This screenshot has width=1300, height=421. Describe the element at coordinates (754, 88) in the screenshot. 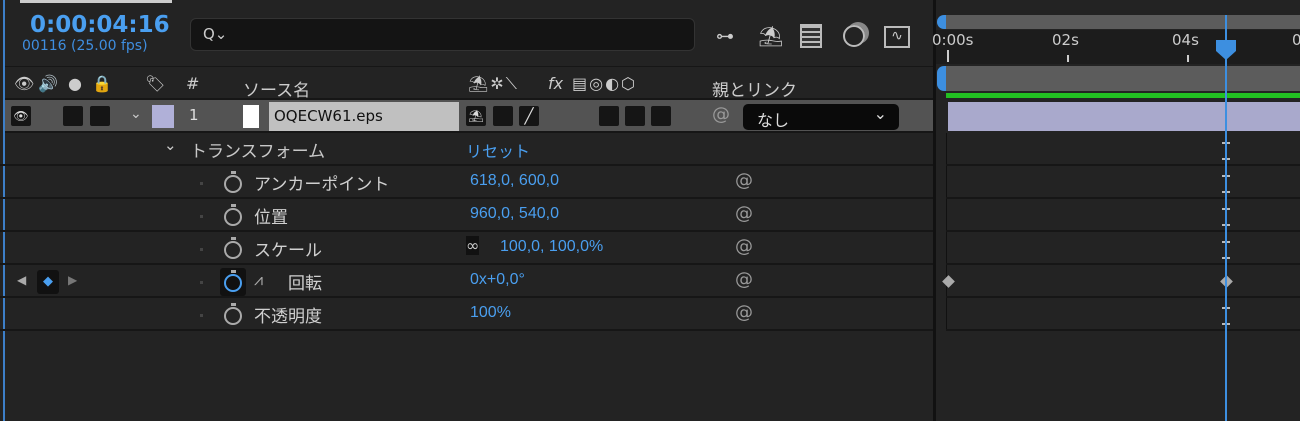

I see `column-parent-link: 親とリンク` at that location.